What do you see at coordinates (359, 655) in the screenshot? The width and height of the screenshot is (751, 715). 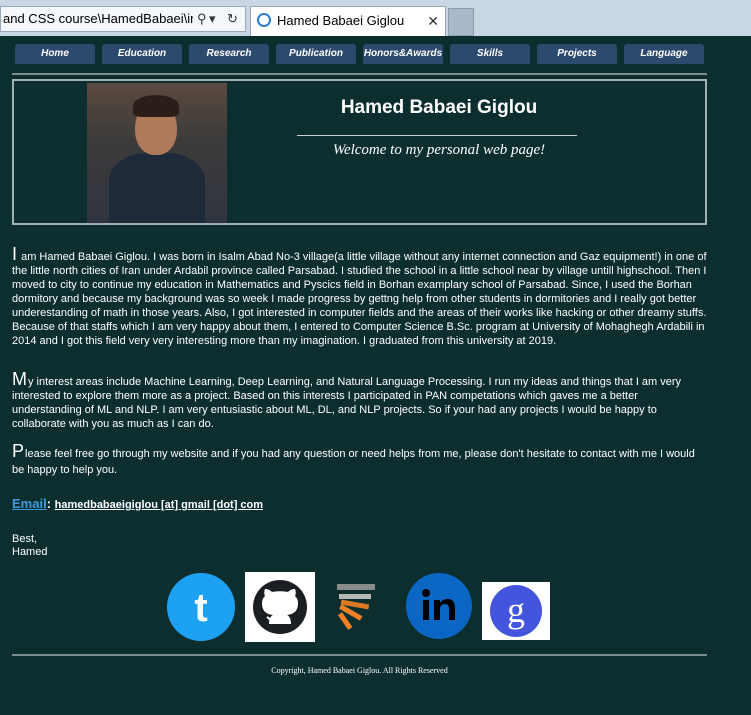 I see `footer-divider` at bounding box center [359, 655].